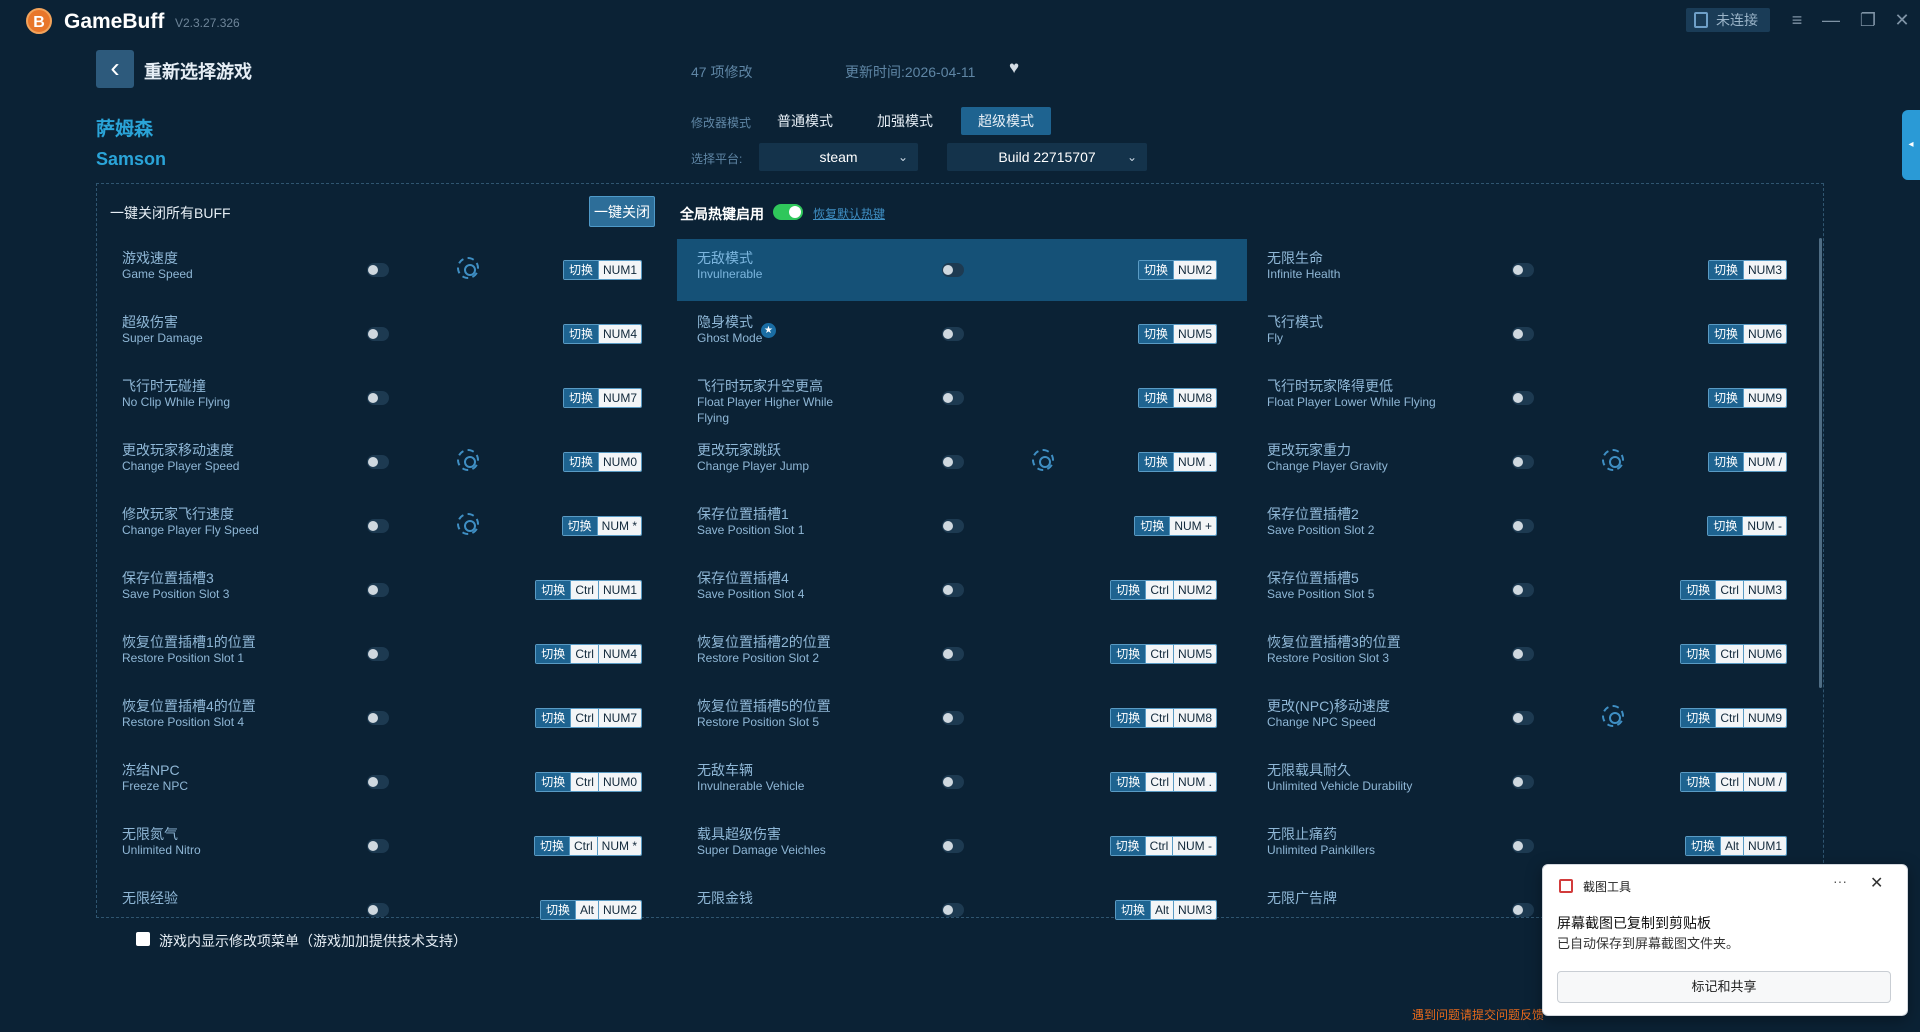 The width and height of the screenshot is (1920, 1032). Describe the element at coordinates (788, 212) in the screenshot. I see `global-hotkey-toggle` at that location.